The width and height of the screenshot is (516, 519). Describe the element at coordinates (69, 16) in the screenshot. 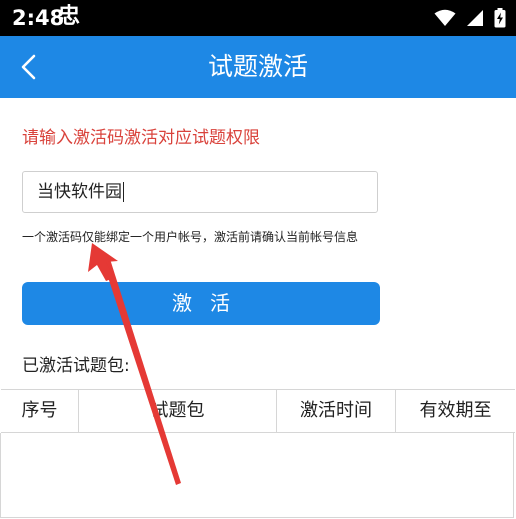

I see `notification-icon: 忠` at that location.